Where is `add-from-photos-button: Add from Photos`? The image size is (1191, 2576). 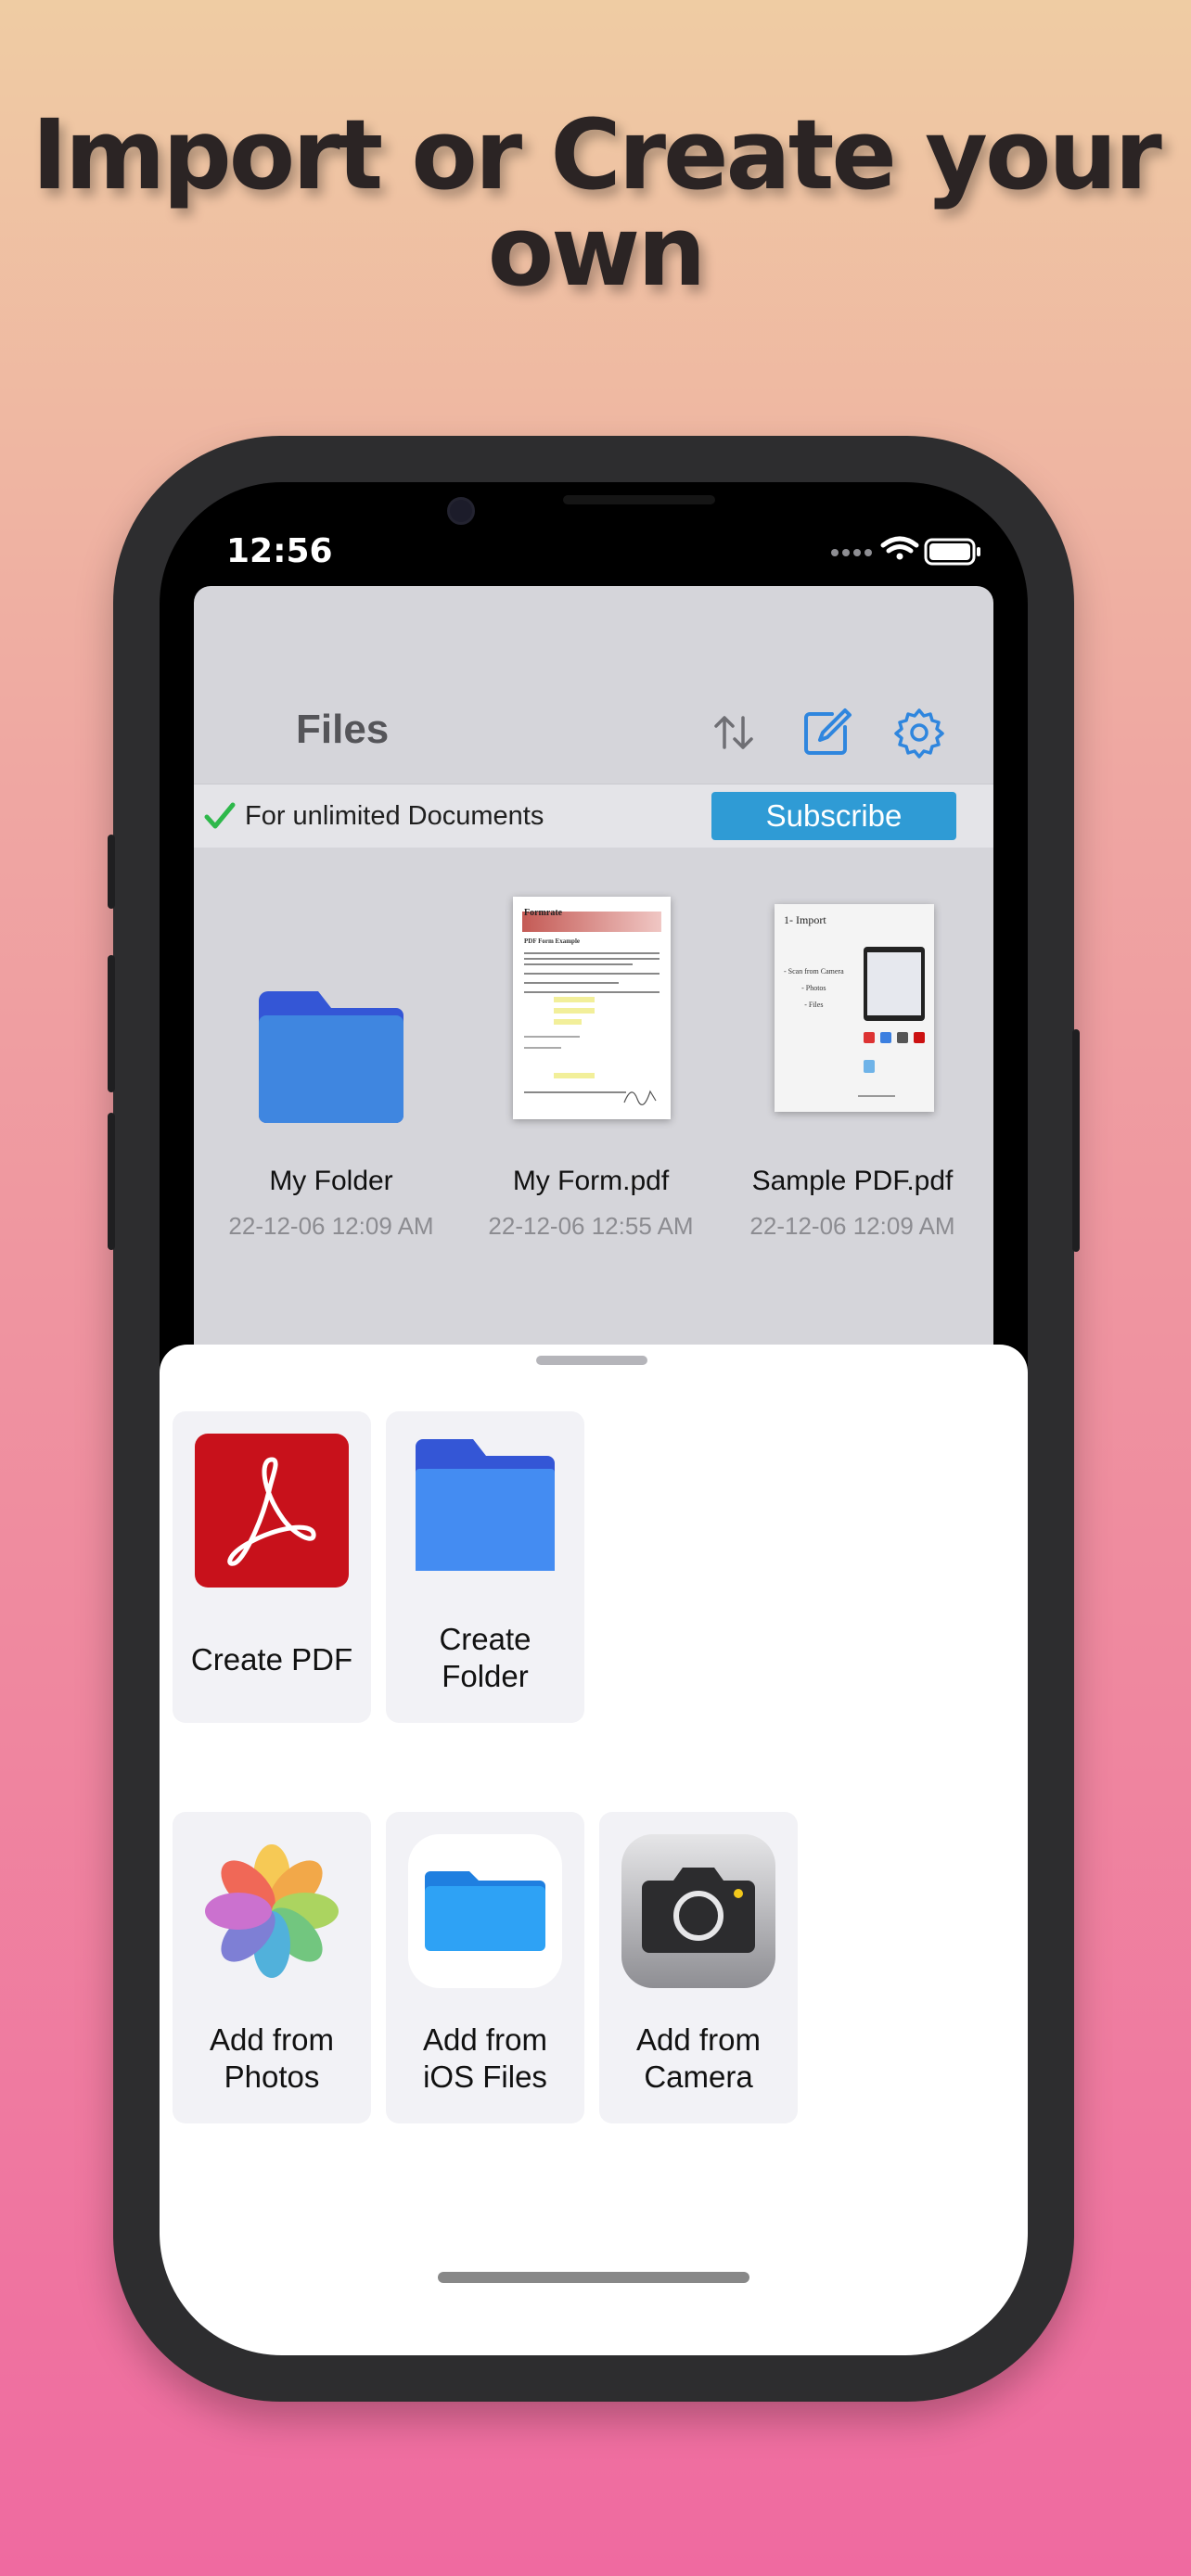 add-from-photos-button: Add from Photos is located at coordinates (272, 1967).